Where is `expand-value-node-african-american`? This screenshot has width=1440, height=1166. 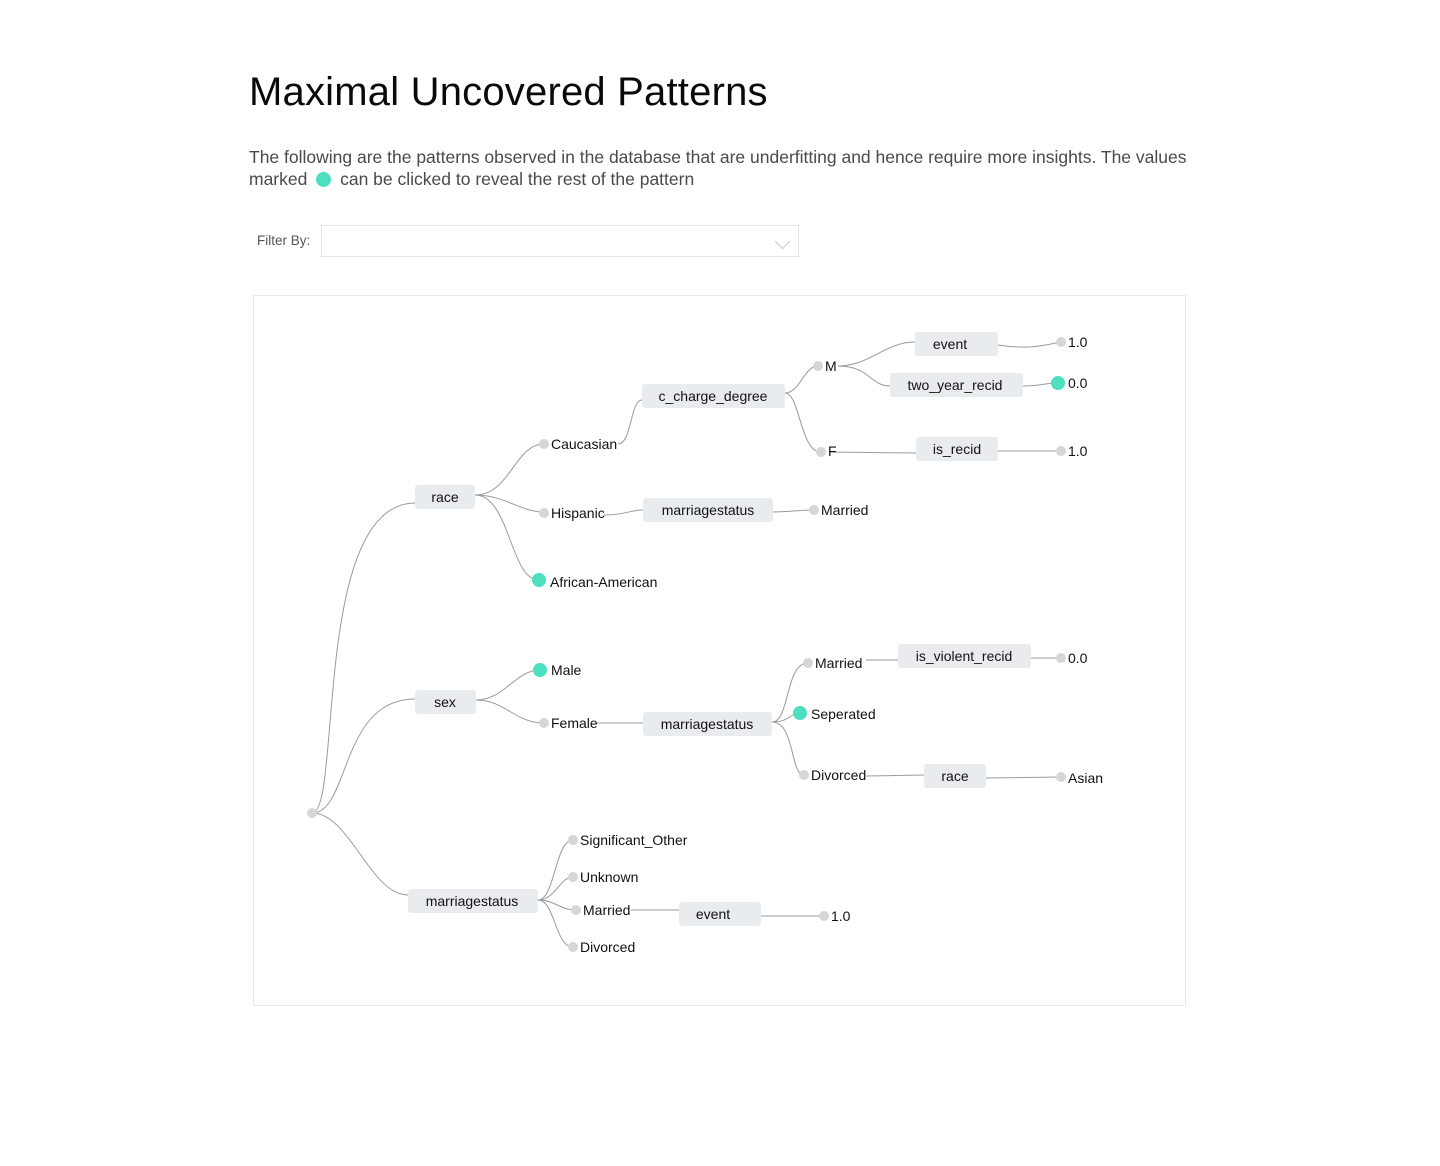
expand-value-node-african-american is located at coordinates (539, 580).